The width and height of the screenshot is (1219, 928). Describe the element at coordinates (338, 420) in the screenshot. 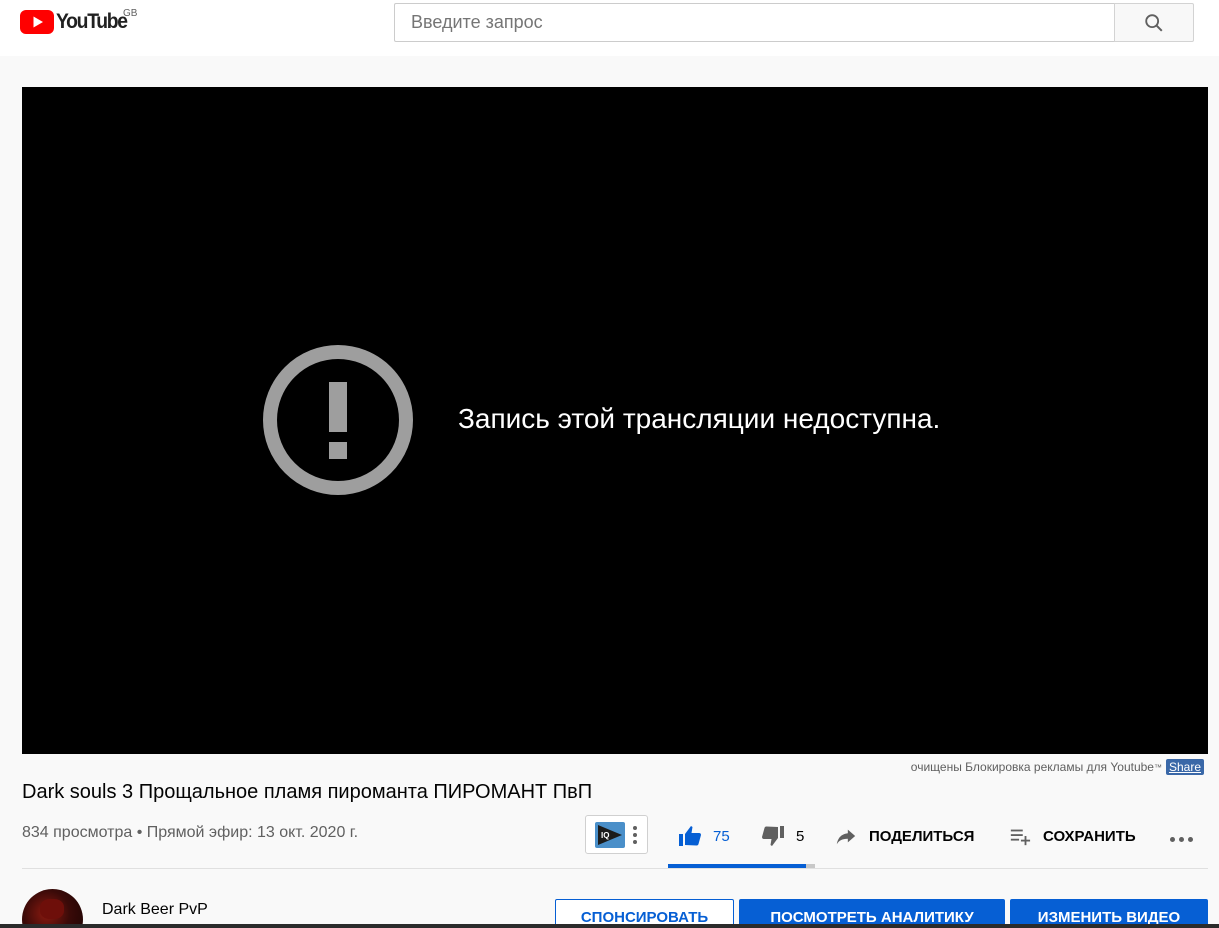

I see `alert-circle-icon` at that location.